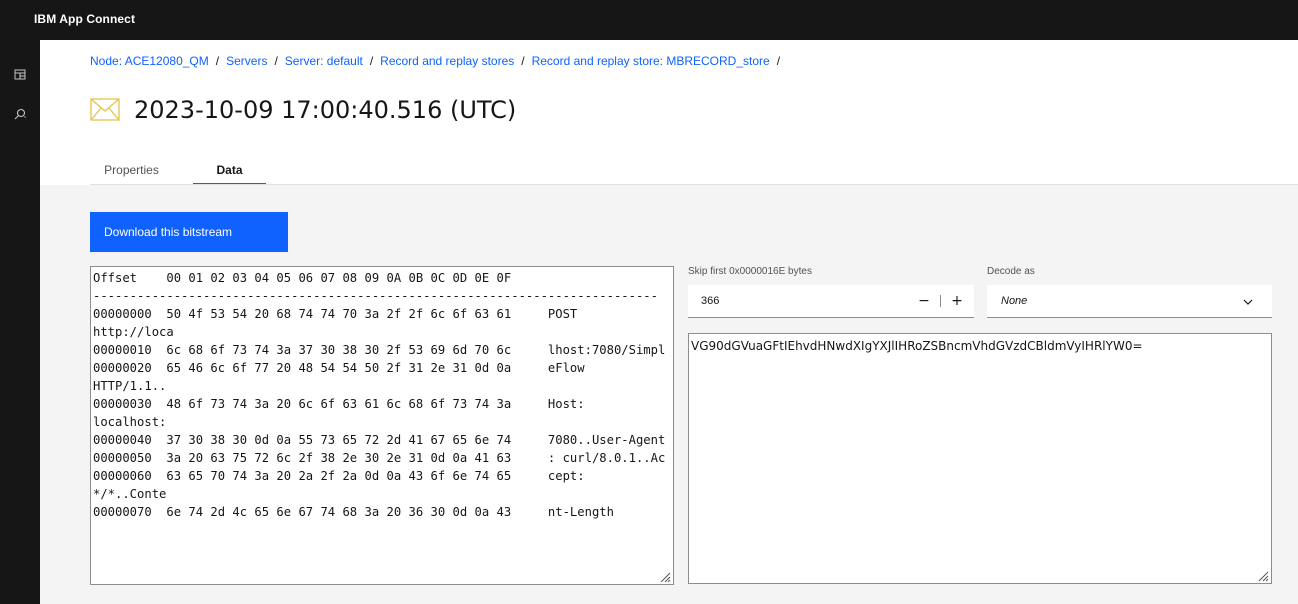 Image resolution: width=1298 pixels, height=604 pixels. Describe the element at coordinates (1248, 301) in the screenshot. I see `chevron-down-icon` at that location.